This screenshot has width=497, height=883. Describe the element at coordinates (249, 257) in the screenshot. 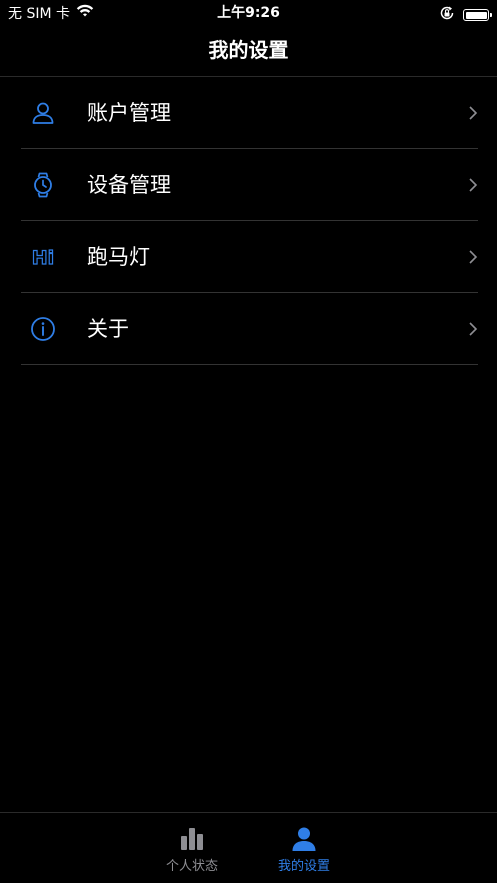

I see `menu-item-marquee: Hi 跑马灯` at that location.